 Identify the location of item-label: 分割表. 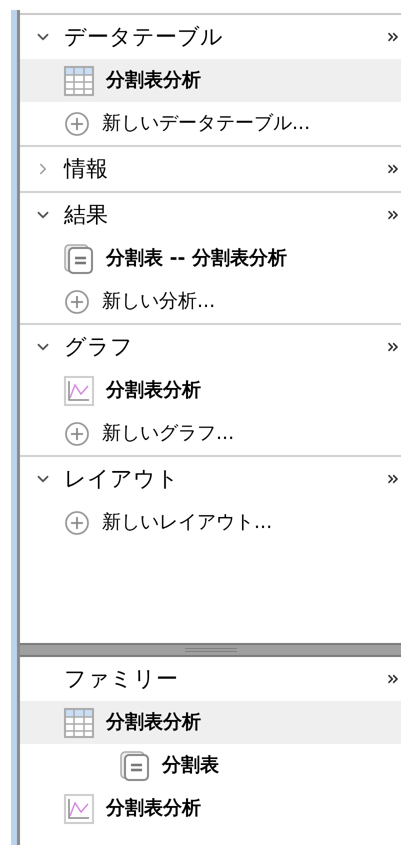
(190, 765).